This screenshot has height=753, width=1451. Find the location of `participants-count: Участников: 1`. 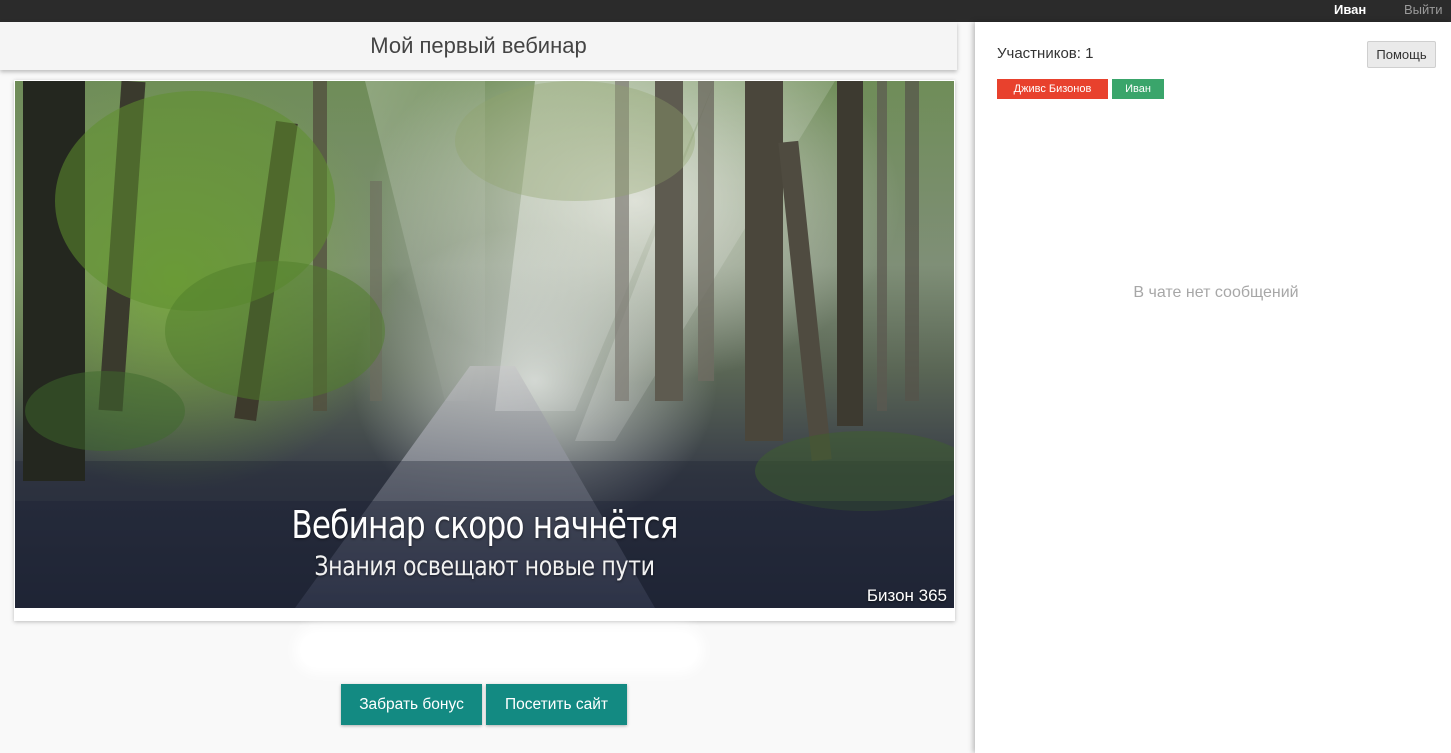

participants-count: Участников: 1 is located at coordinates (1045, 53).